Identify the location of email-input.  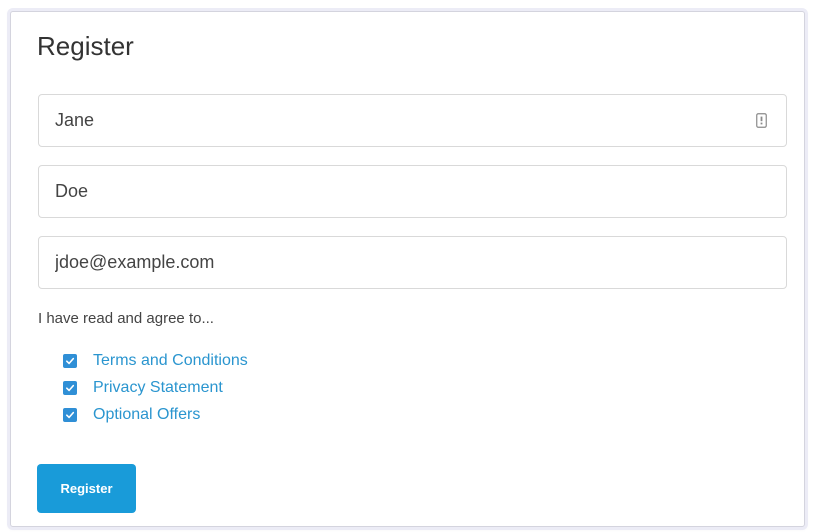
(412, 262).